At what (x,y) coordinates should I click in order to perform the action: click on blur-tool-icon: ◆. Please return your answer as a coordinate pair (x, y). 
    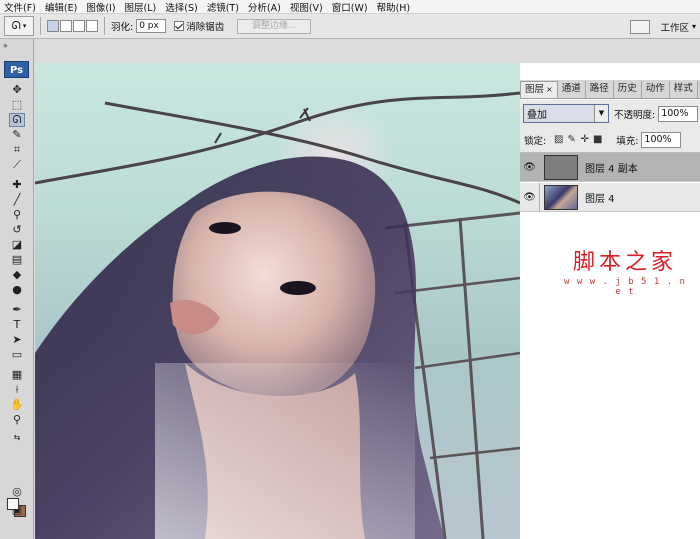
    Looking at the image, I should click on (17, 275).